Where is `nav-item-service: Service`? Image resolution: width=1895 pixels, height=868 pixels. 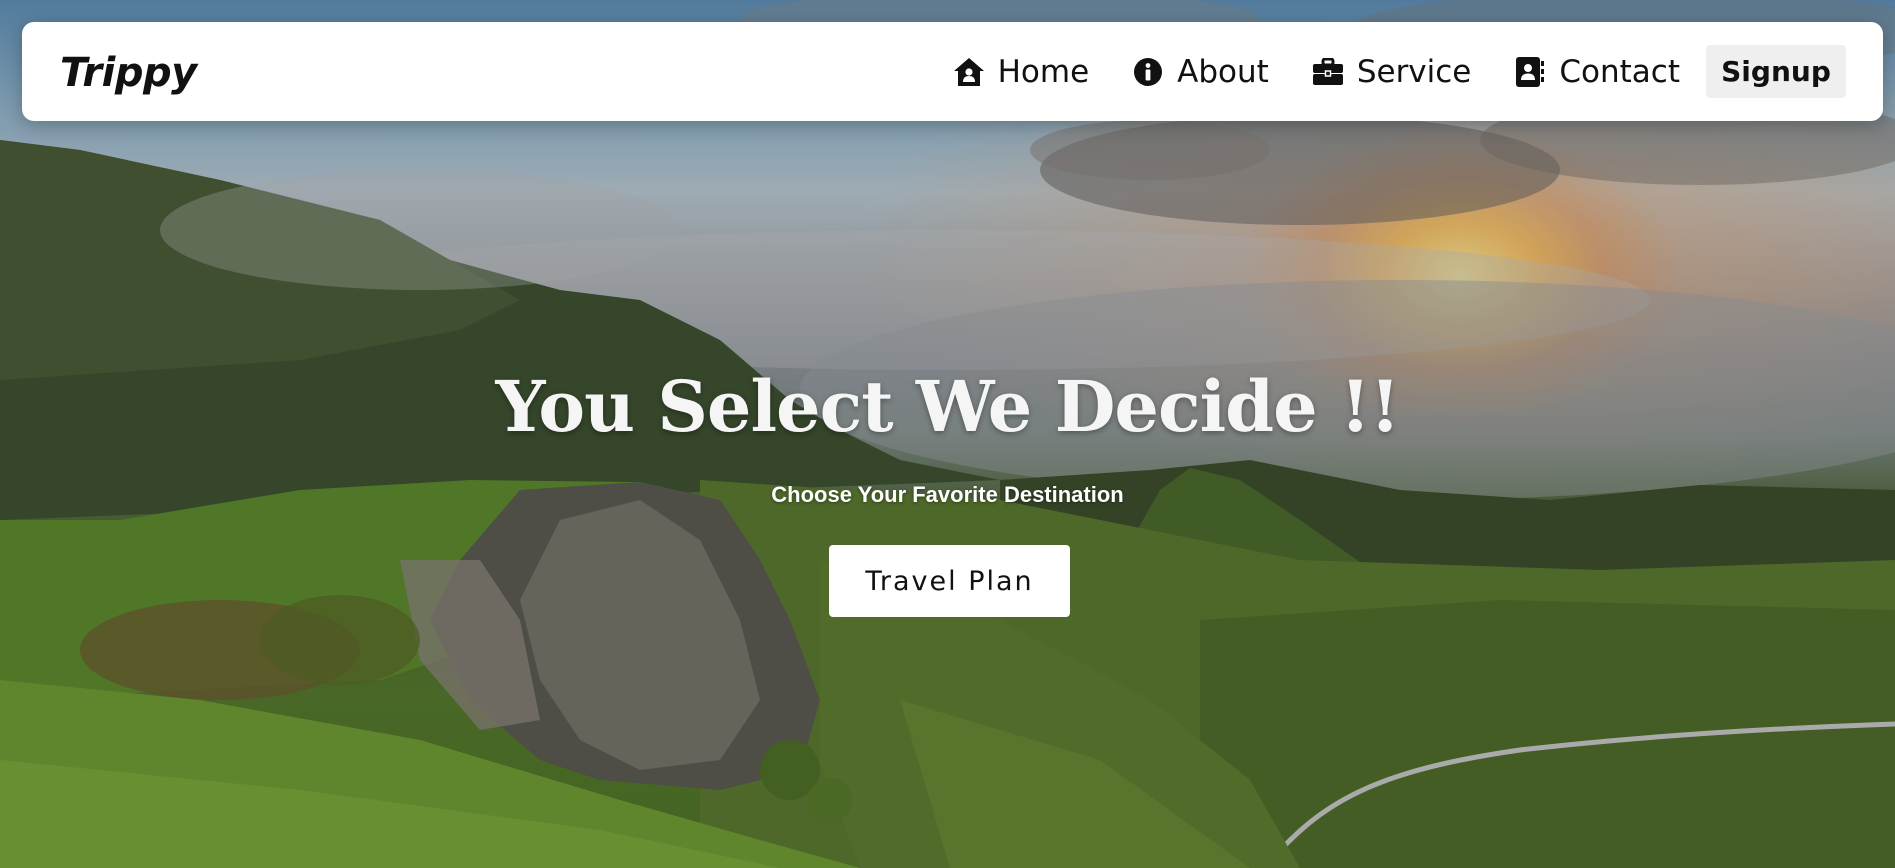
nav-item-service: Service is located at coordinates (1391, 71).